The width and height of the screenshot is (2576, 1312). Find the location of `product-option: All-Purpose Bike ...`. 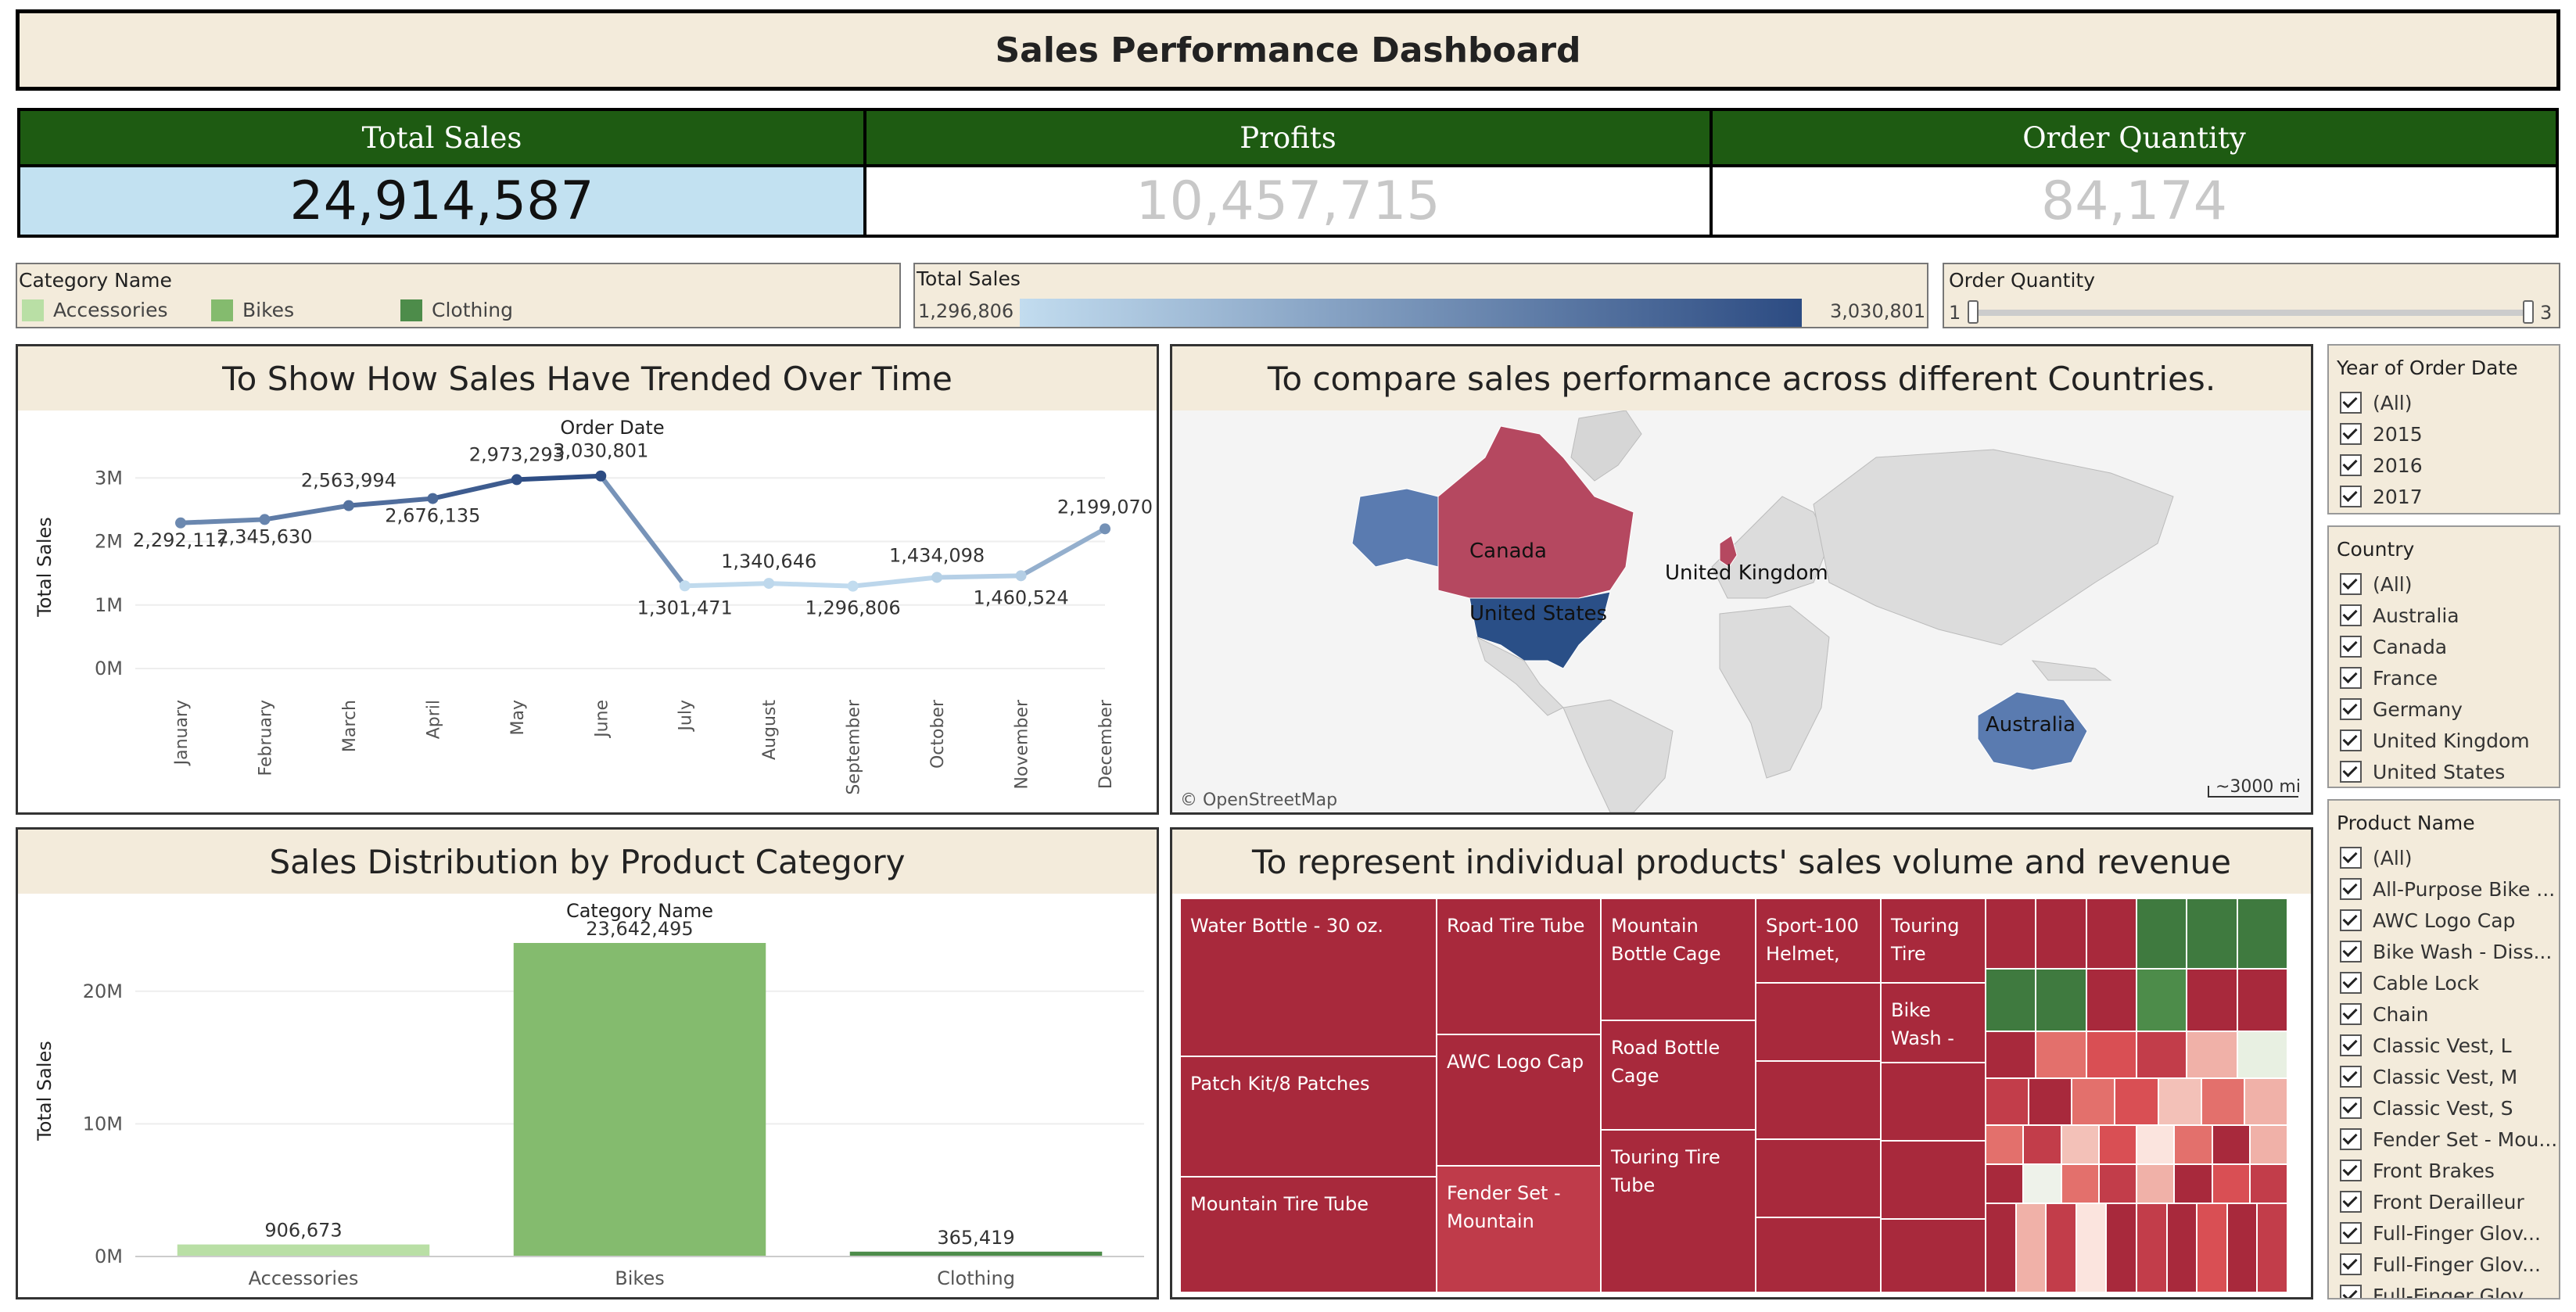

product-option: All-Purpose Bike ... is located at coordinates (2449, 889).